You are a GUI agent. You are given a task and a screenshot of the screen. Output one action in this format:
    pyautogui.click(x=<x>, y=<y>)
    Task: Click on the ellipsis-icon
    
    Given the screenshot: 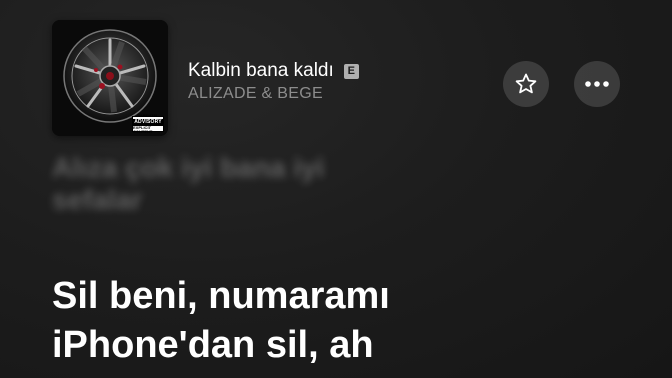 What is the action you would take?
    pyautogui.click(x=597, y=84)
    